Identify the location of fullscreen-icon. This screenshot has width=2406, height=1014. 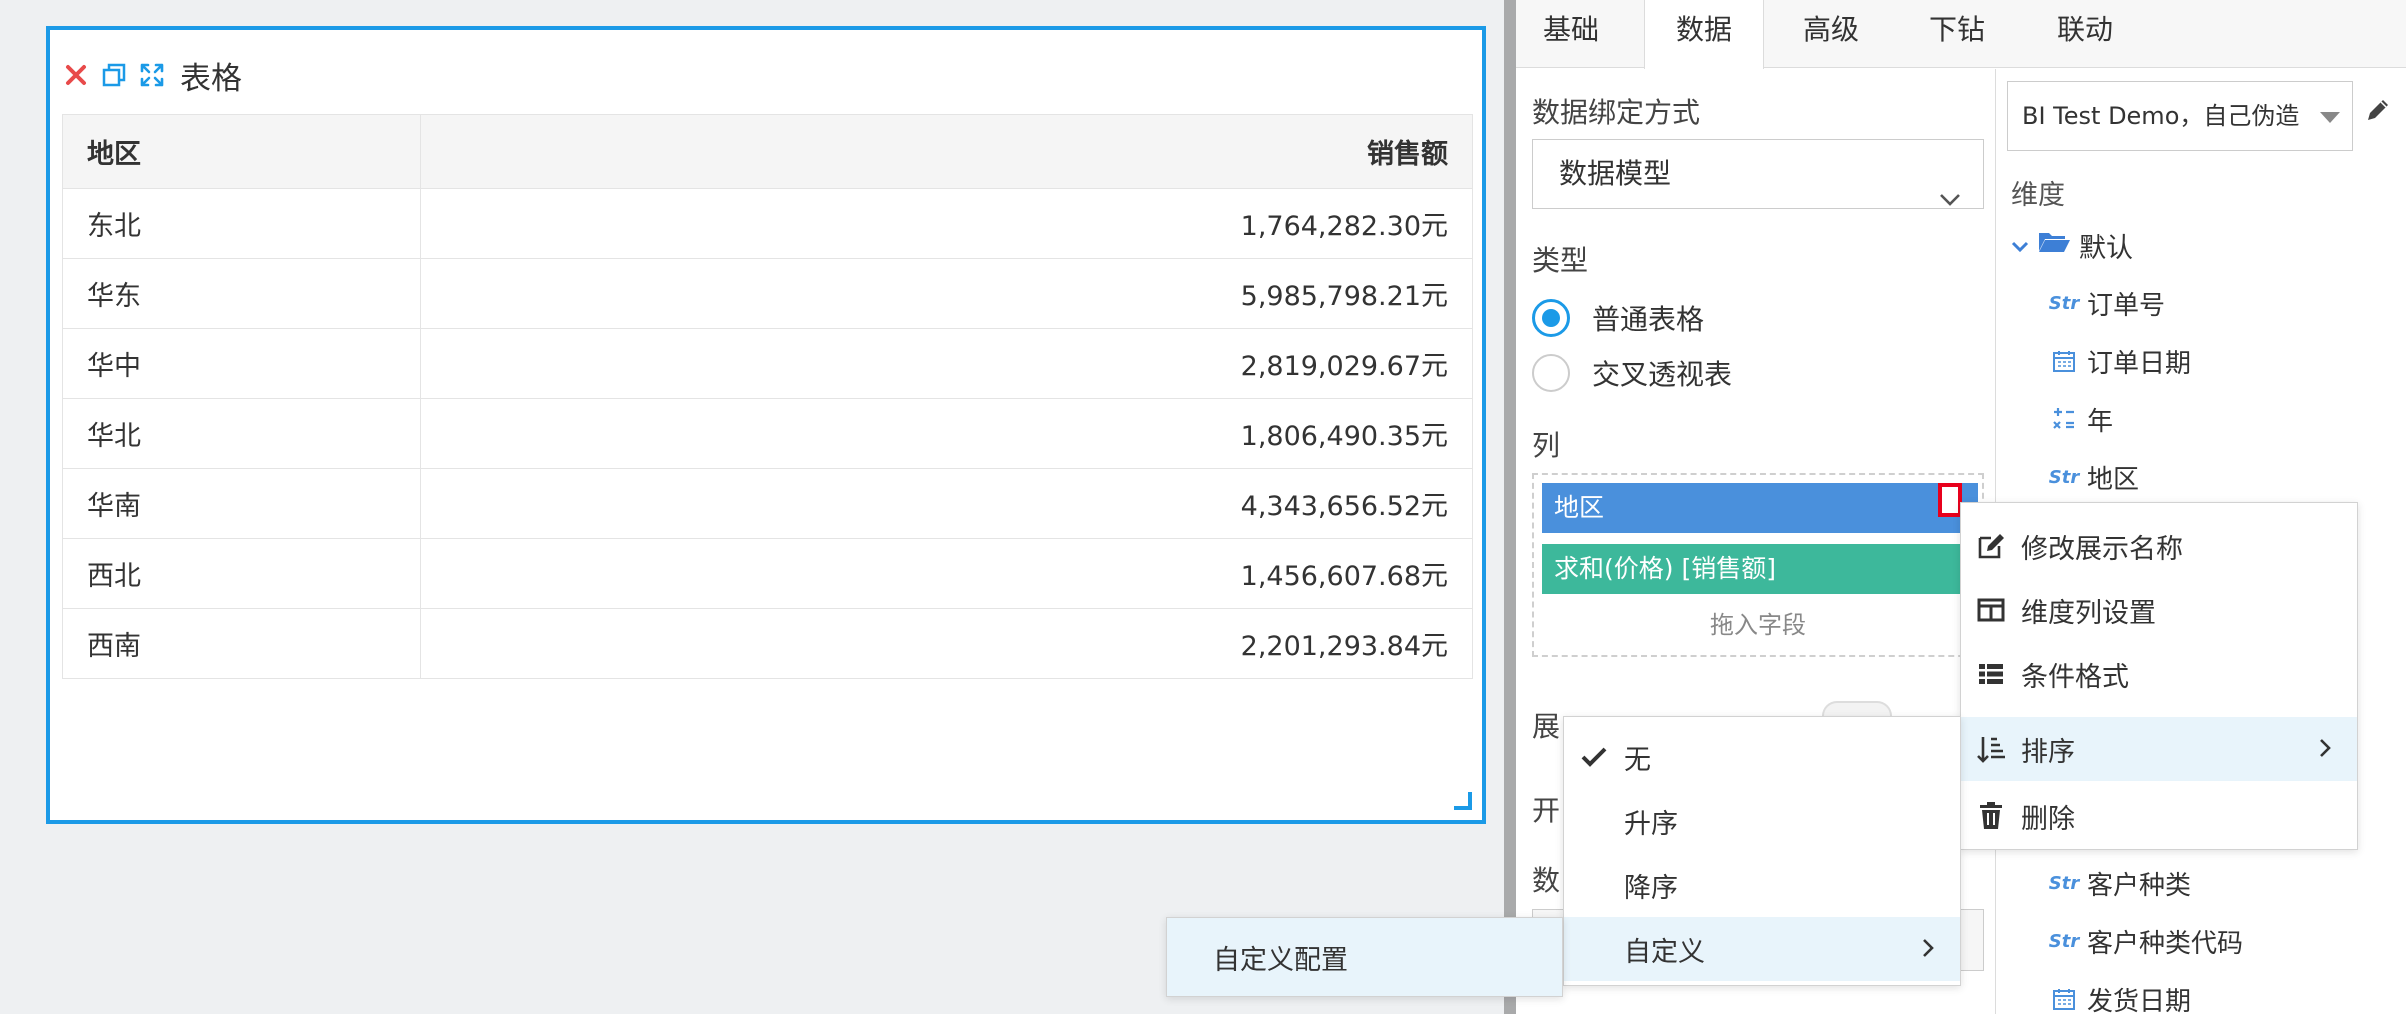
(152, 75).